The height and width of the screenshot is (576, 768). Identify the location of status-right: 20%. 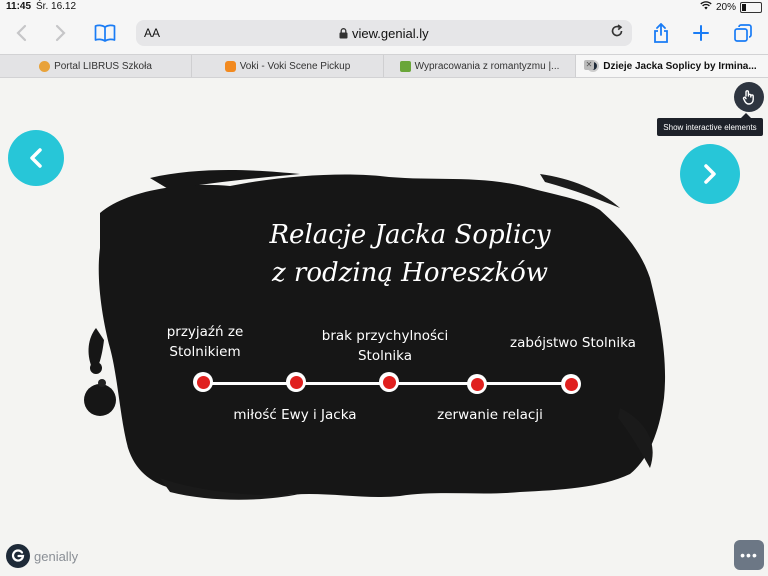
(731, 7).